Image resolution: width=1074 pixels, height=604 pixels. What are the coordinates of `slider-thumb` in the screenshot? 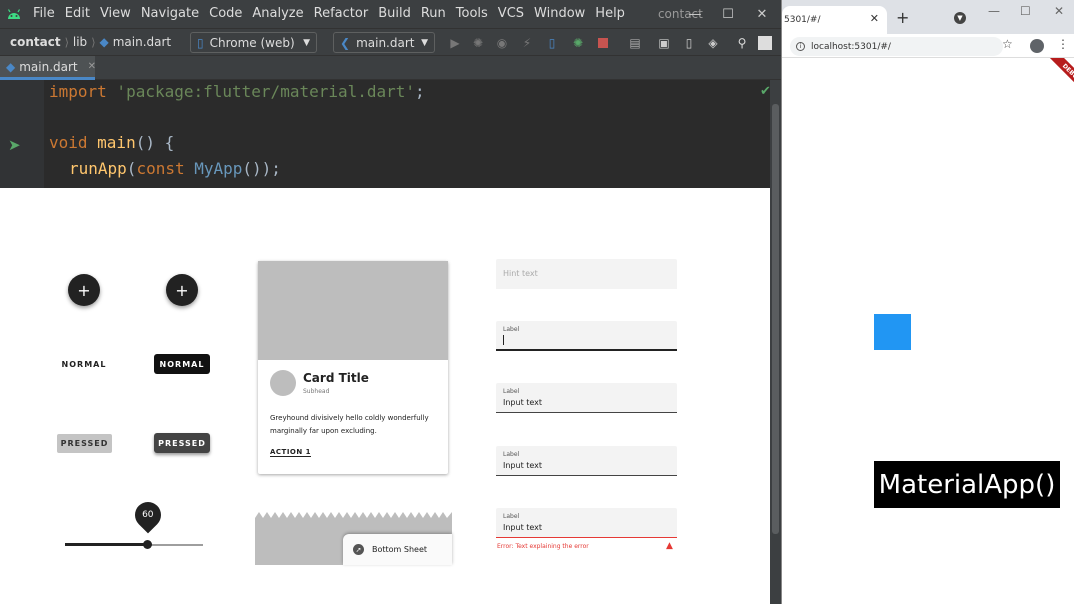 It's located at (148, 544).